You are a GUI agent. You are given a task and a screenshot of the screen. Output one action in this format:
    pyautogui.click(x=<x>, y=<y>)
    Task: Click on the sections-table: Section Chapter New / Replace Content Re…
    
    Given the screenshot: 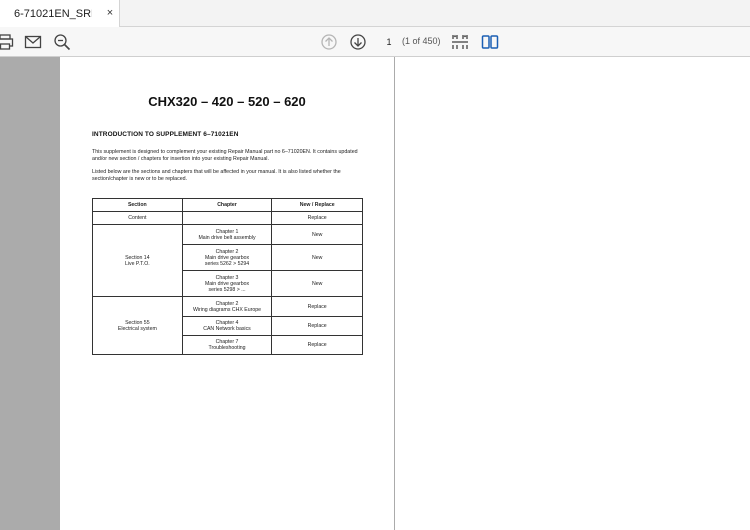 What is the action you would take?
    pyautogui.click(x=227, y=276)
    